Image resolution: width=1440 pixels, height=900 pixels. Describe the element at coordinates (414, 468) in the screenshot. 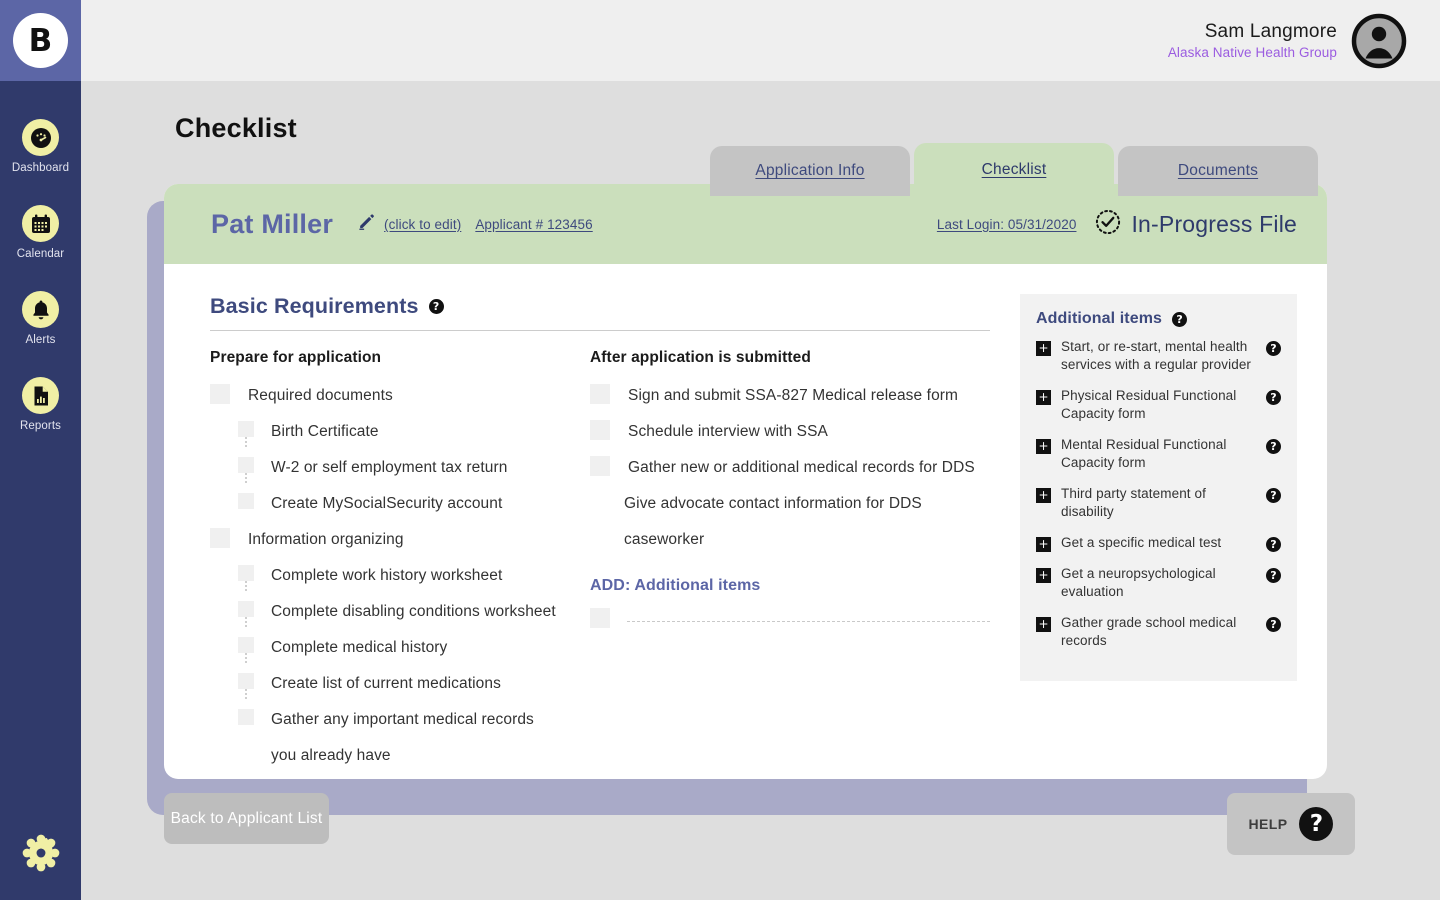

I see `checklist-item: W-2 or self employment tax return` at that location.